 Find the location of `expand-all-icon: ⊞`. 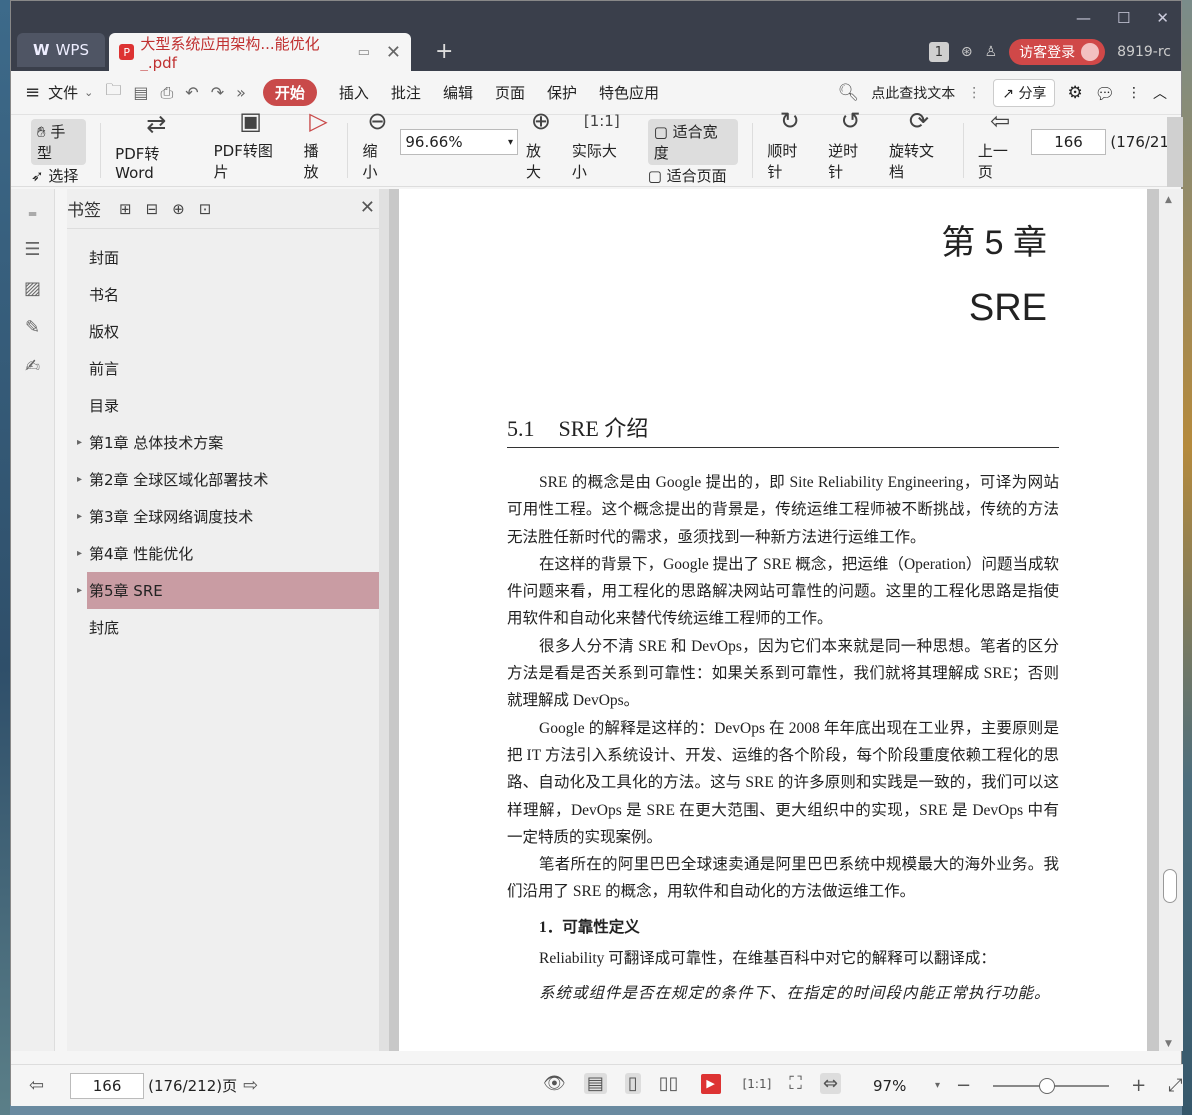

expand-all-icon: ⊞ is located at coordinates (125, 209).